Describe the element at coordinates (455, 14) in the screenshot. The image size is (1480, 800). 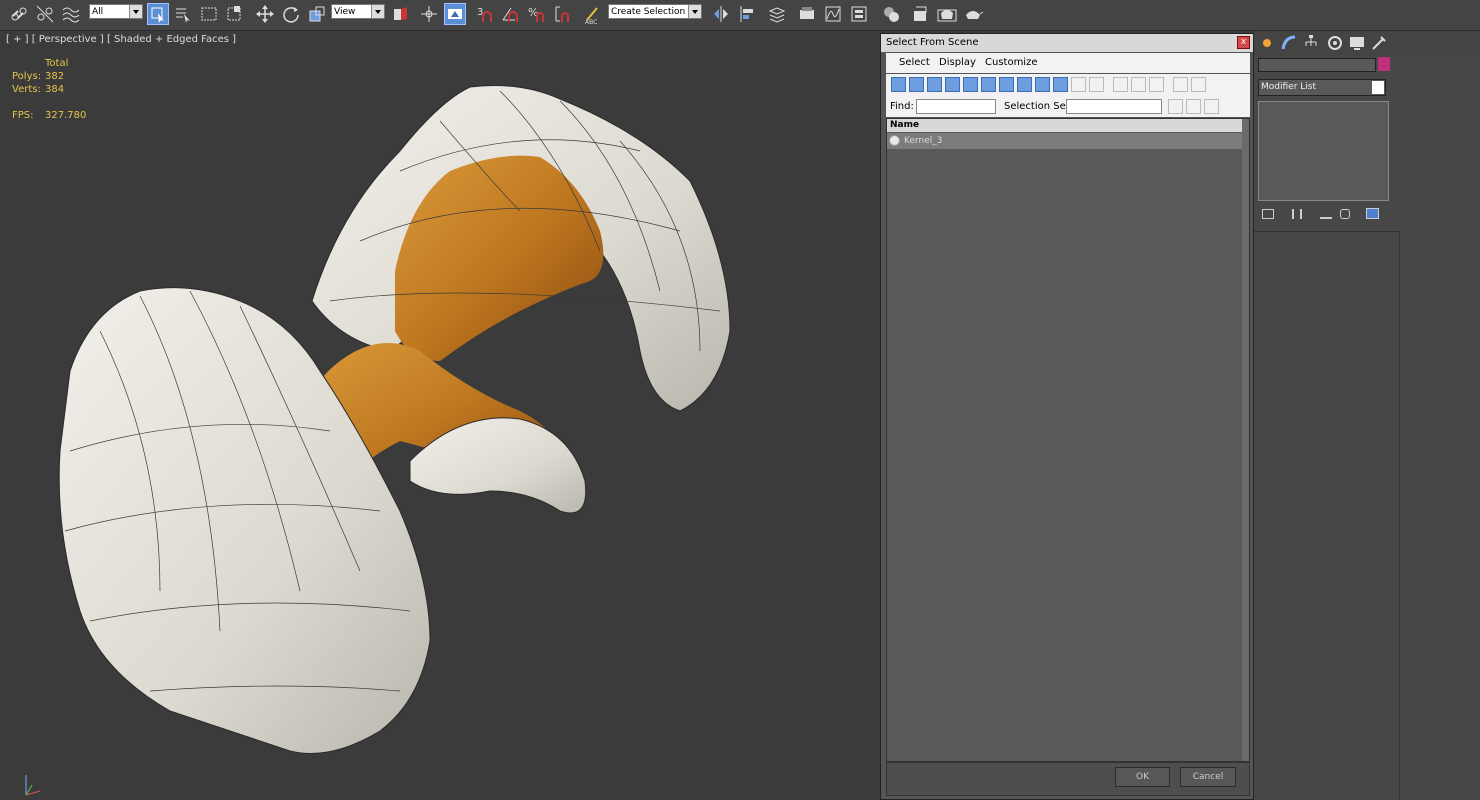
I see `keyboard-shortcut-override-icon` at that location.